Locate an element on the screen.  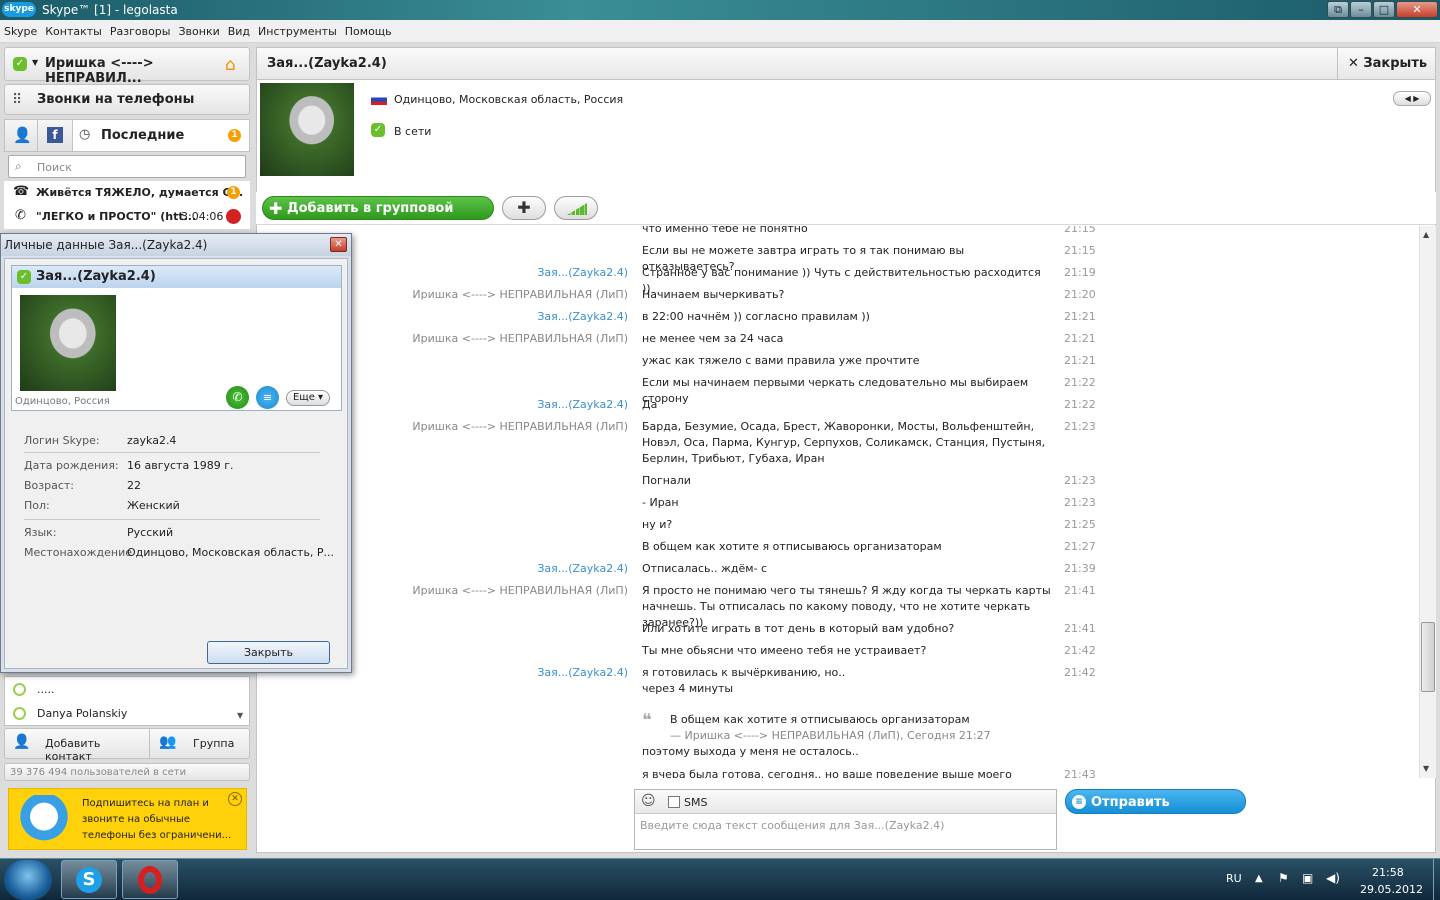
my-status-bar: ✓ ▼ Иришка <----> НЕПРАВИЛ... ⌂ is located at coordinates (127, 66).